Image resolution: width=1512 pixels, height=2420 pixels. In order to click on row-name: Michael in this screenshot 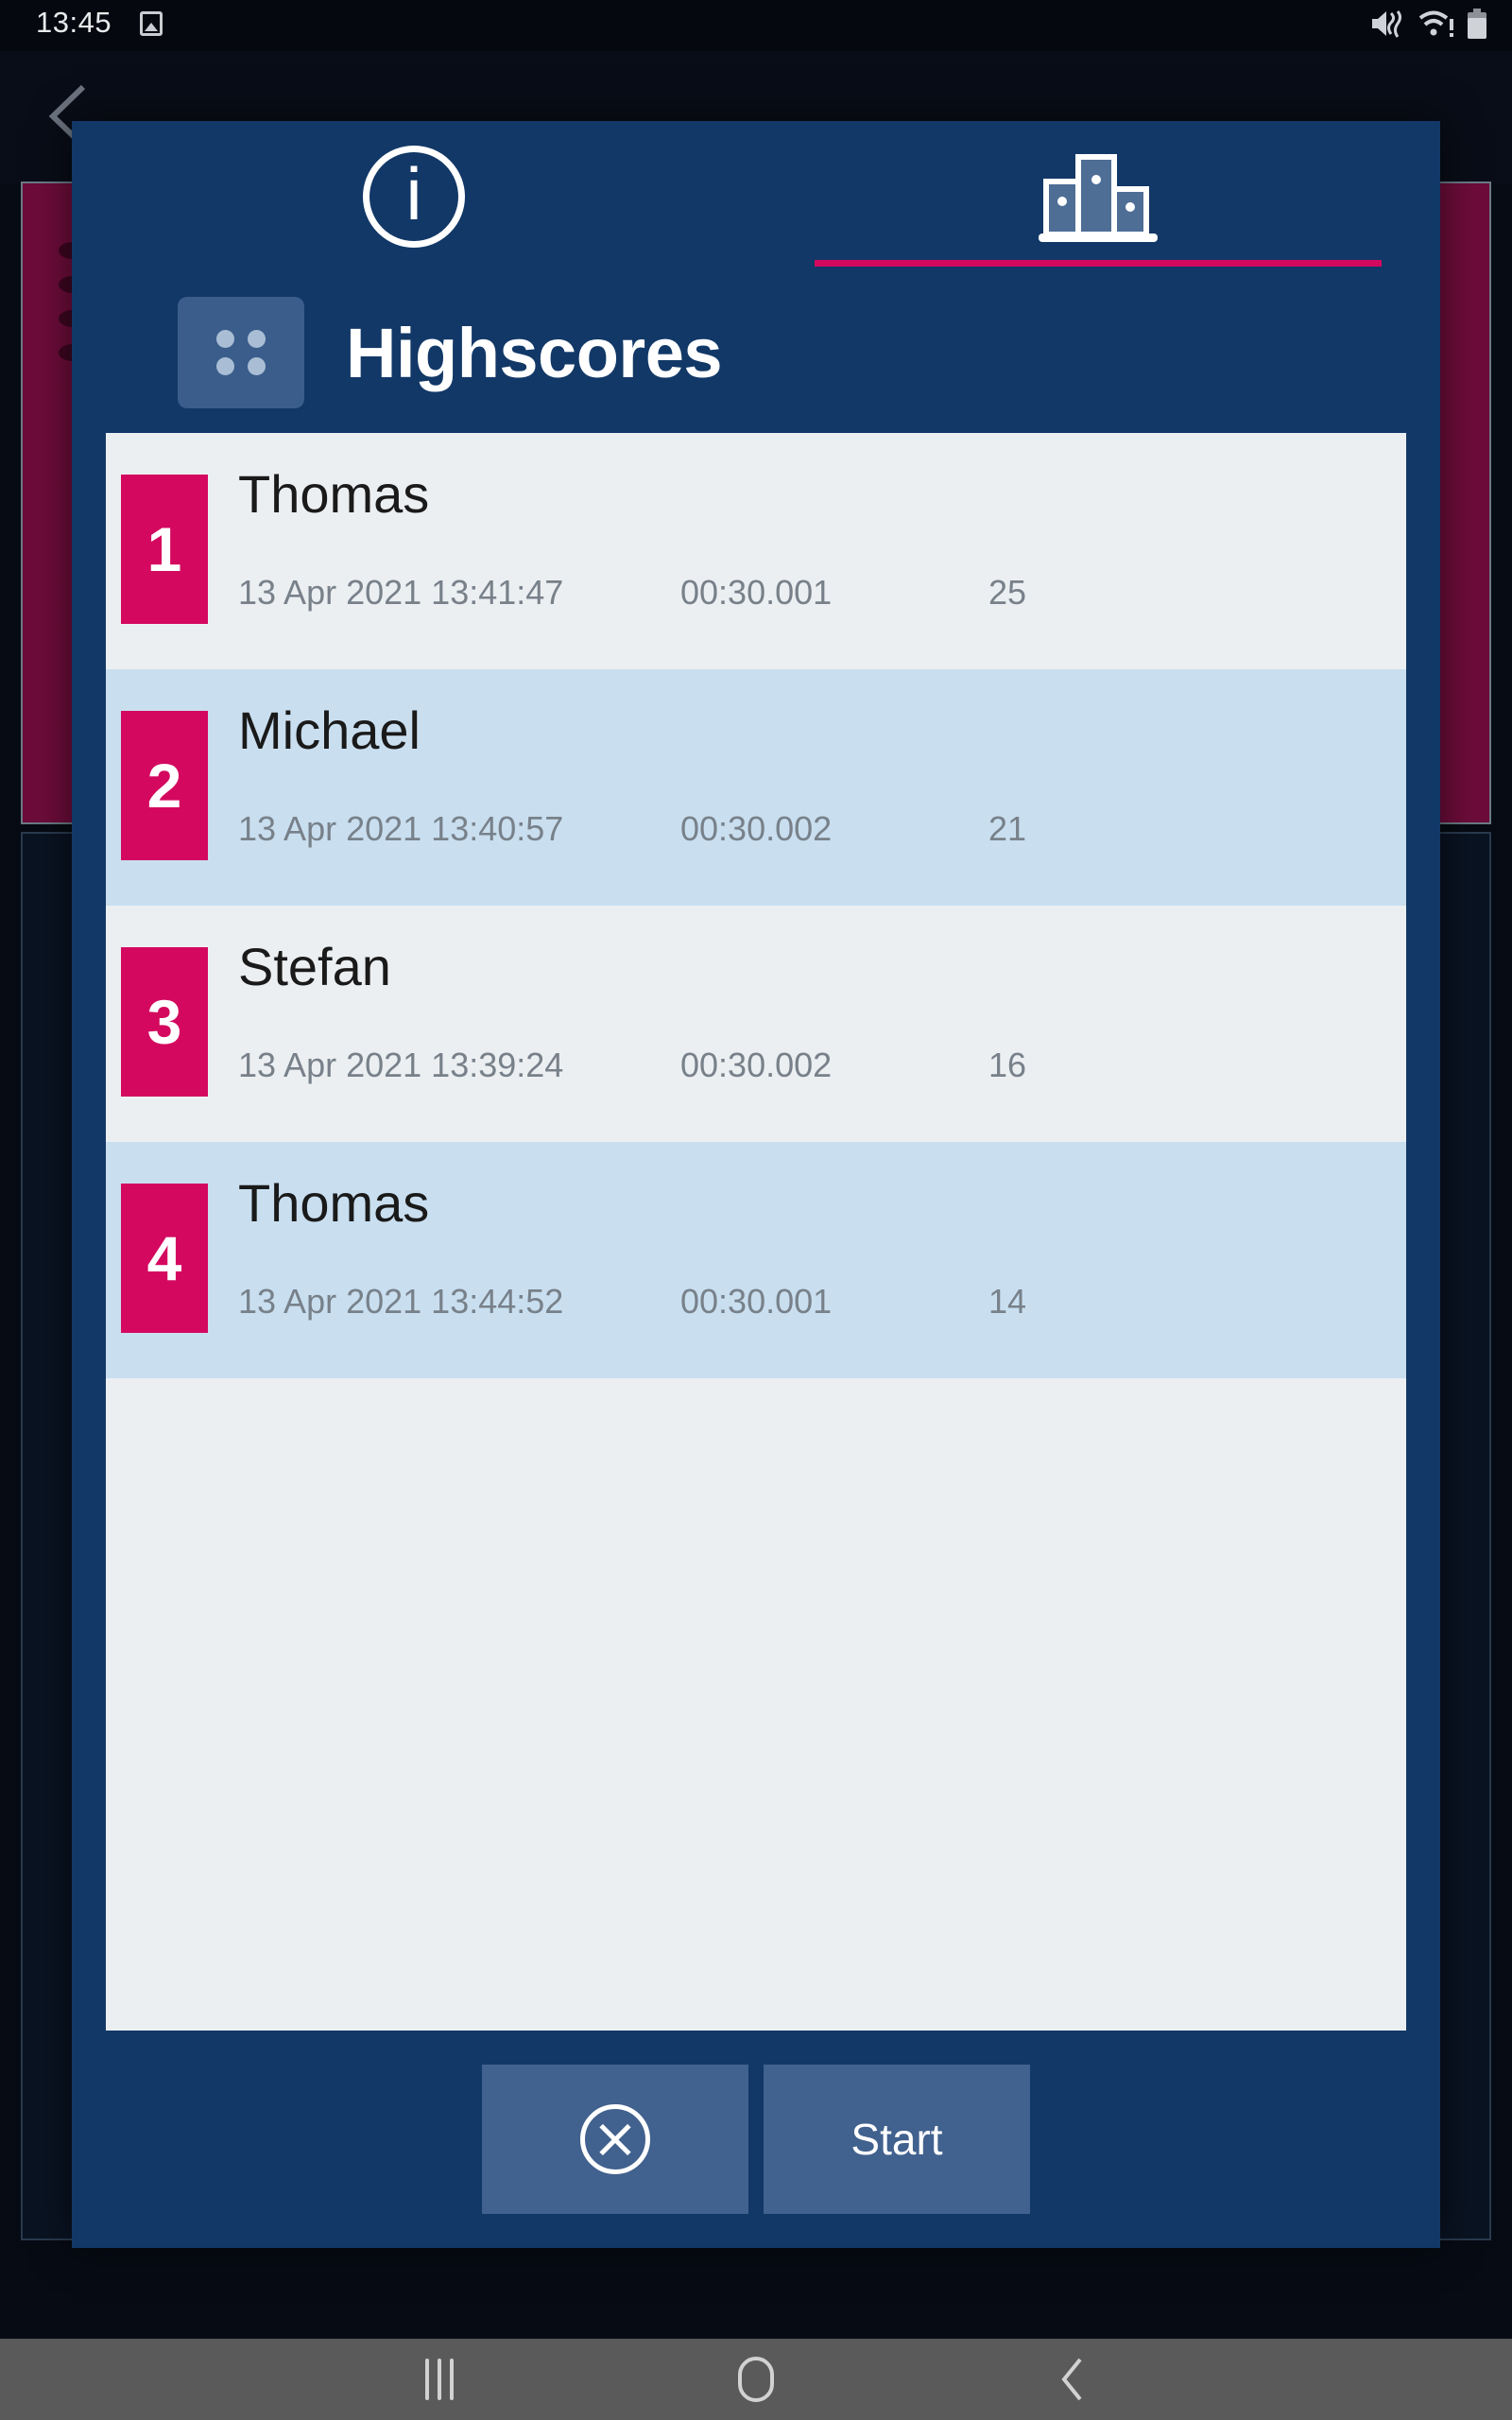, I will do `click(329, 730)`.